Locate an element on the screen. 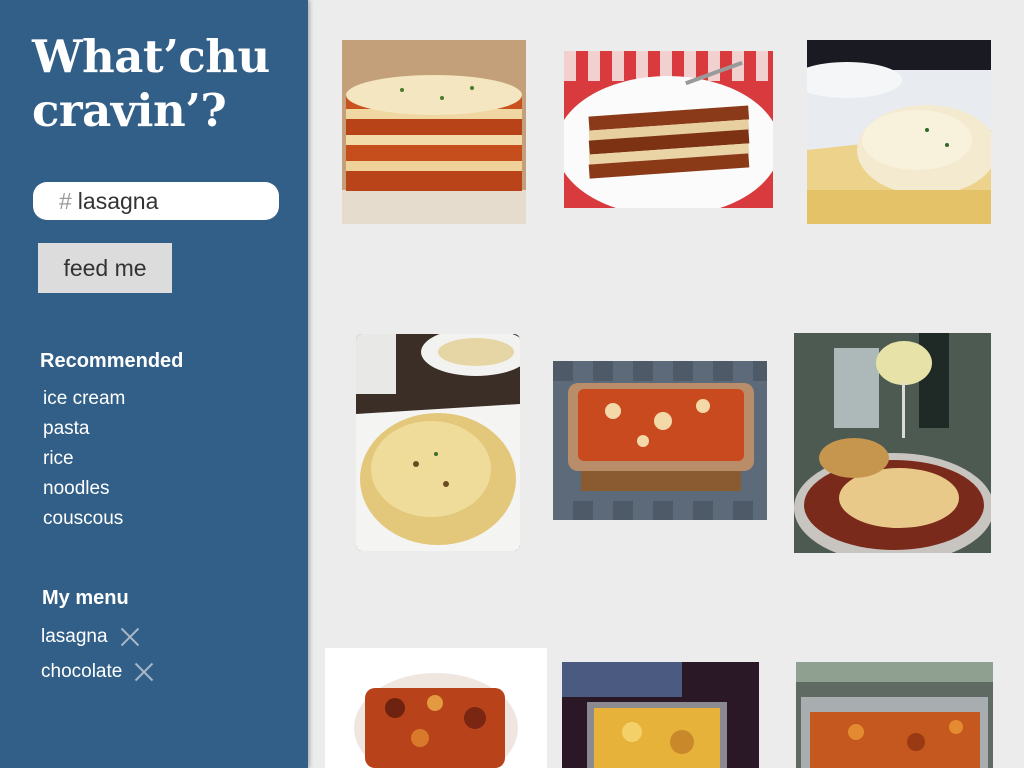 This screenshot has height=768, width=1024. menu-item-label: lasagna is located at coordinates (74, 636).